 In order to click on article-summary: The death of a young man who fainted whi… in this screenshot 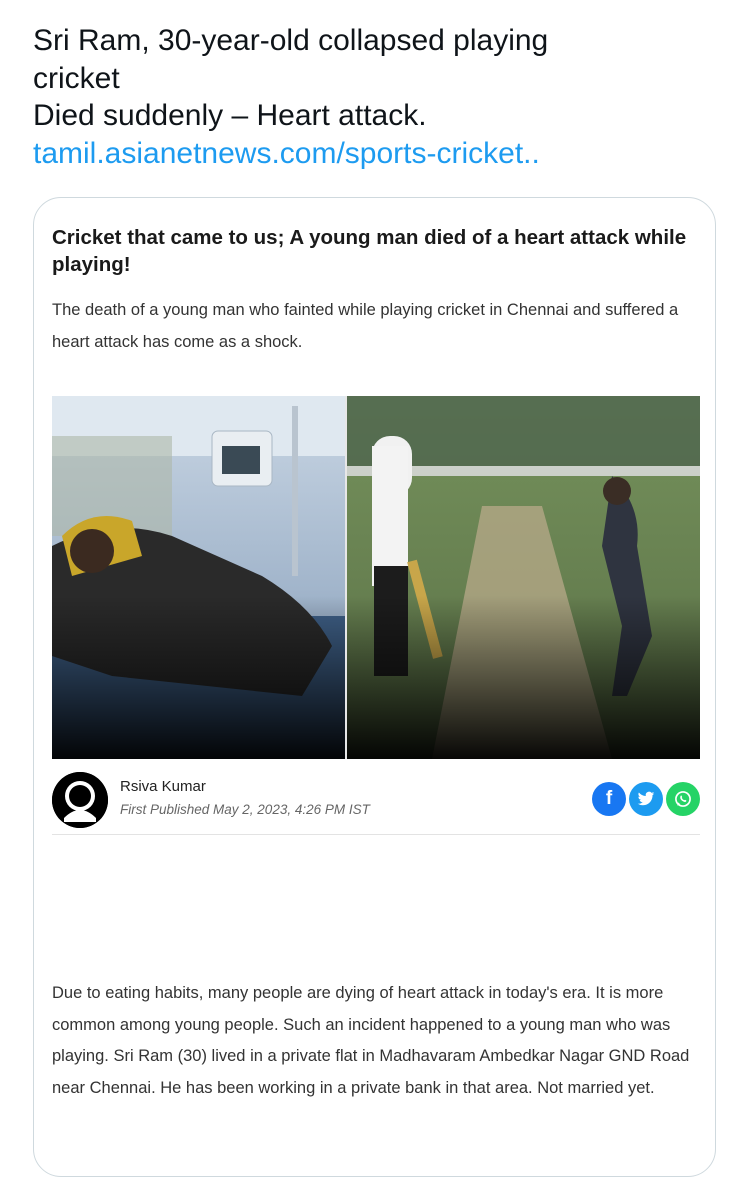, I will do `click(365, 326)`.